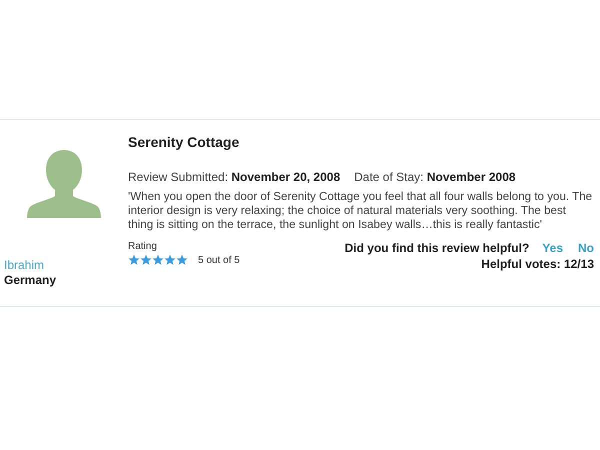  Describe the element at coordinates (361, 211) in the screenshot. I see `review-text: 'When you open the door of Serenity Cottage you feel that all four walls belong to you. The interior design is very relaxing; the choice of natural materials very soothing. The best thing is sitting on the terrace, the sunlight on Isabey walls…this is really fantastic'` at that location.